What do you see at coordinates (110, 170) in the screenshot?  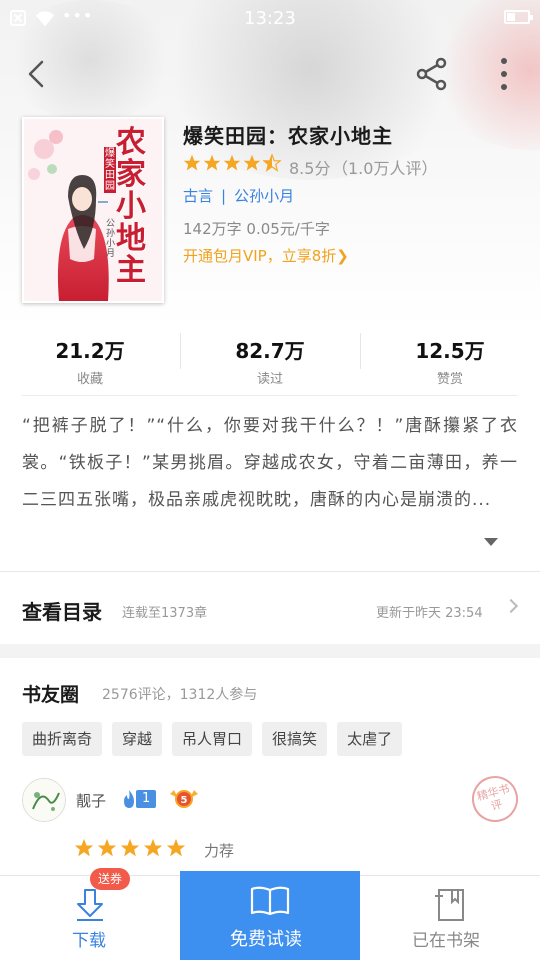 I see `cover-title-small: 爆笑田园` at bounding box center [110, 170].